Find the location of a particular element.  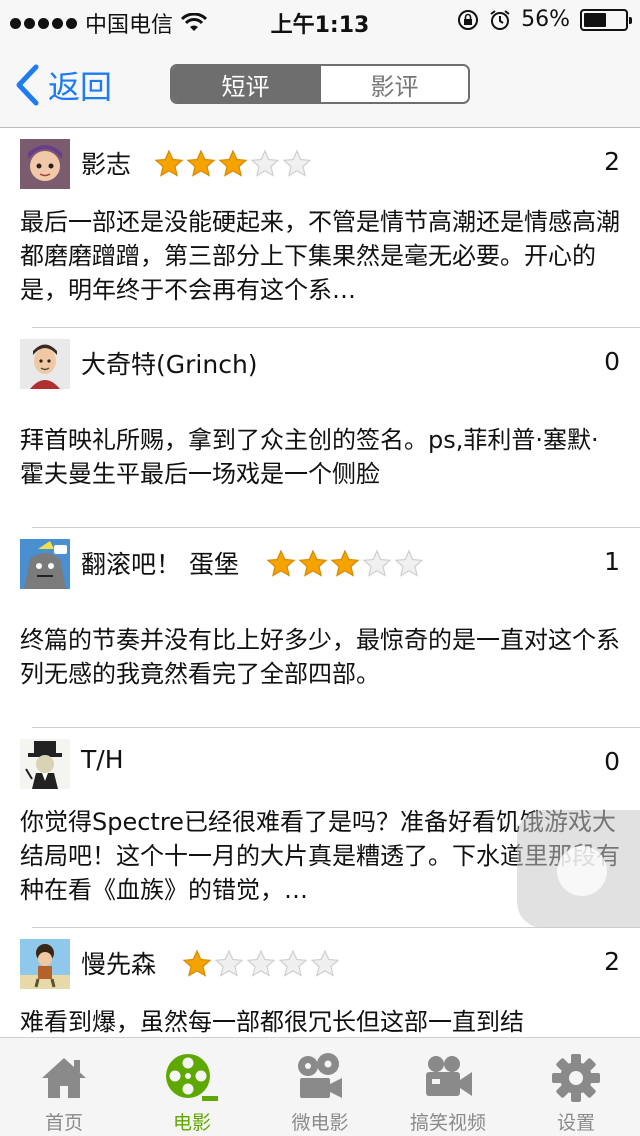

battery-percent: 56% is located at coordinates (545, 19).